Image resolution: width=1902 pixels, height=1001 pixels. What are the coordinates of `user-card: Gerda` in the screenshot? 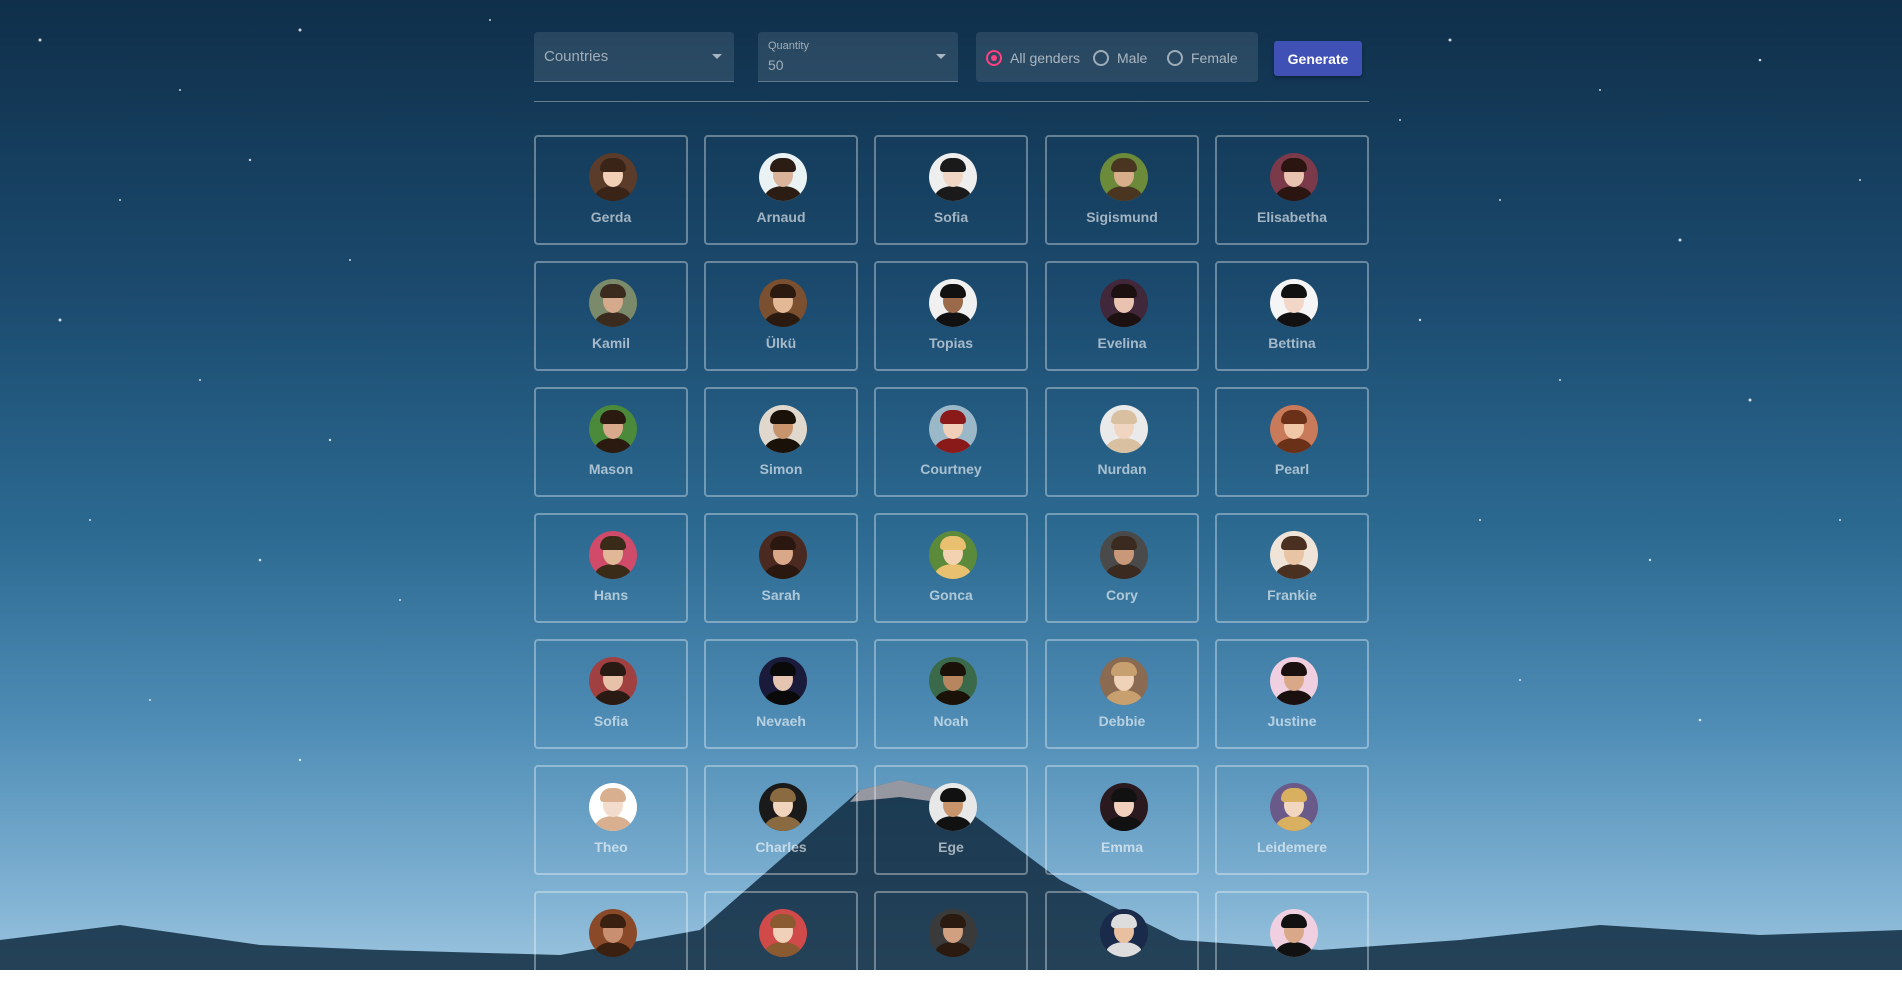 It's located at (611, 190).